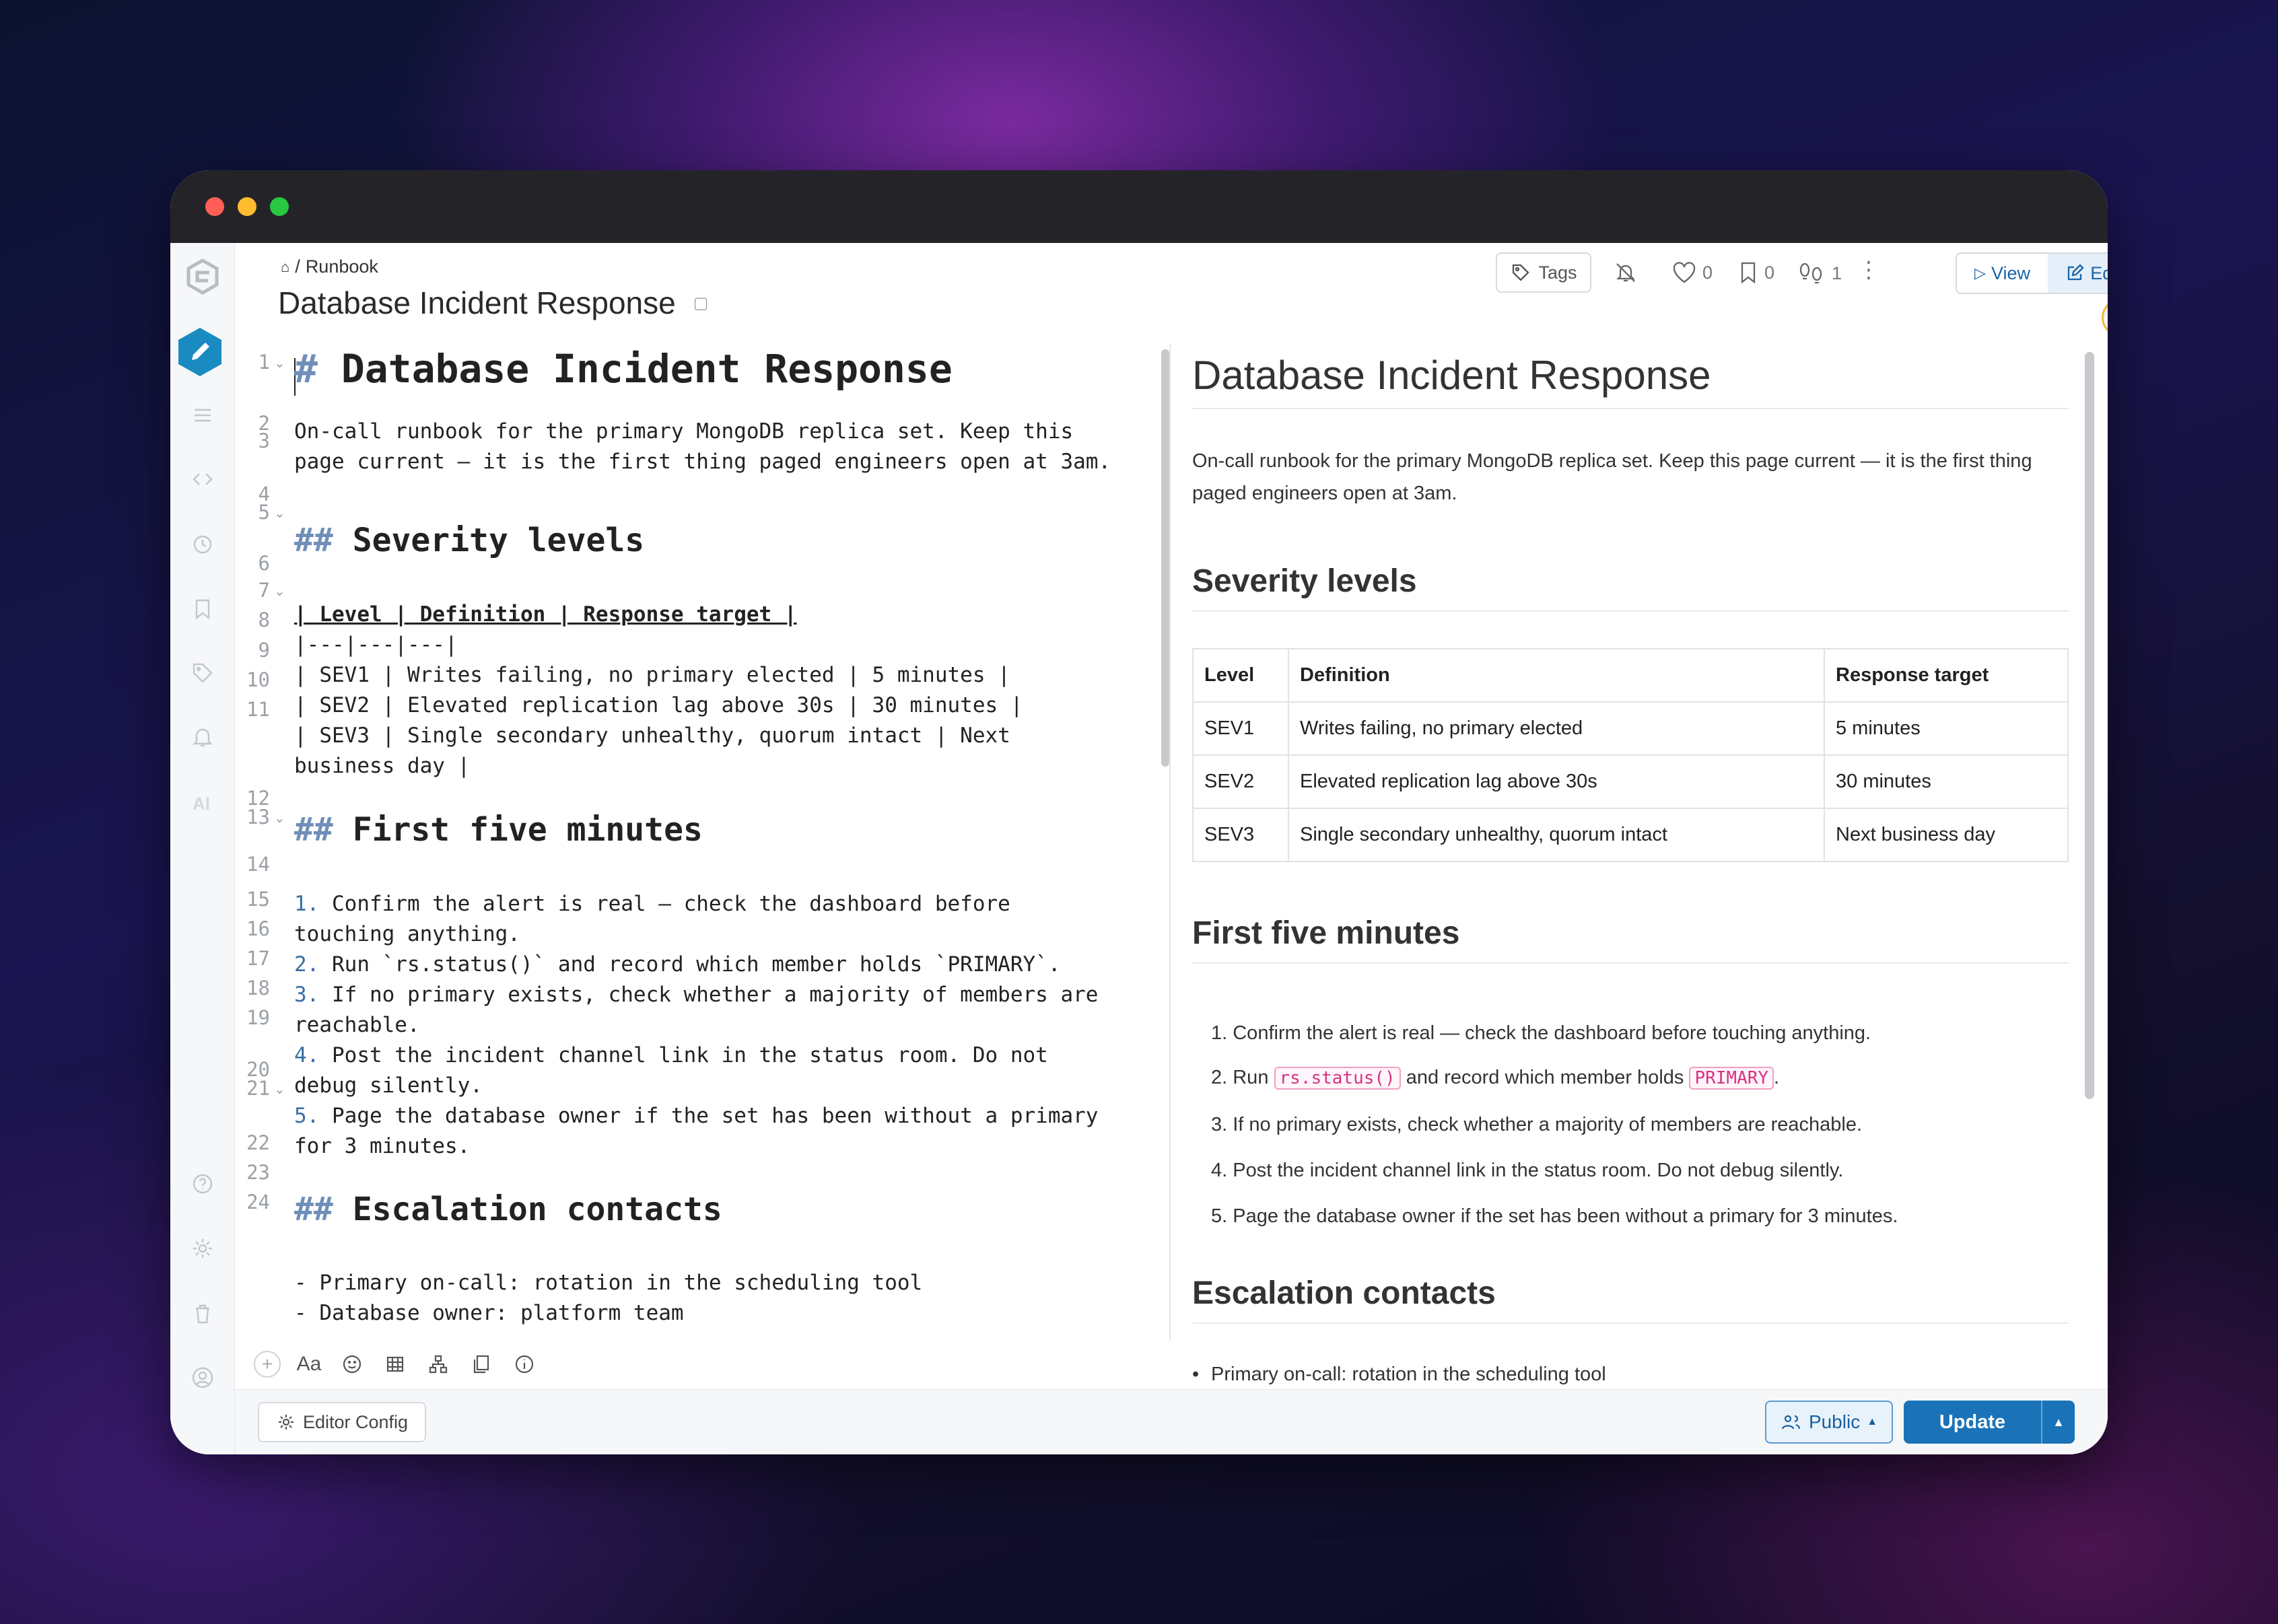 Image resolution: width=2278 pixels, height=1624 pixels. What do you see at coordinates (1337, 1078) in the screenshot?
I see `code-rs-status: rs.status()` at bounding box center [1337, 1078].